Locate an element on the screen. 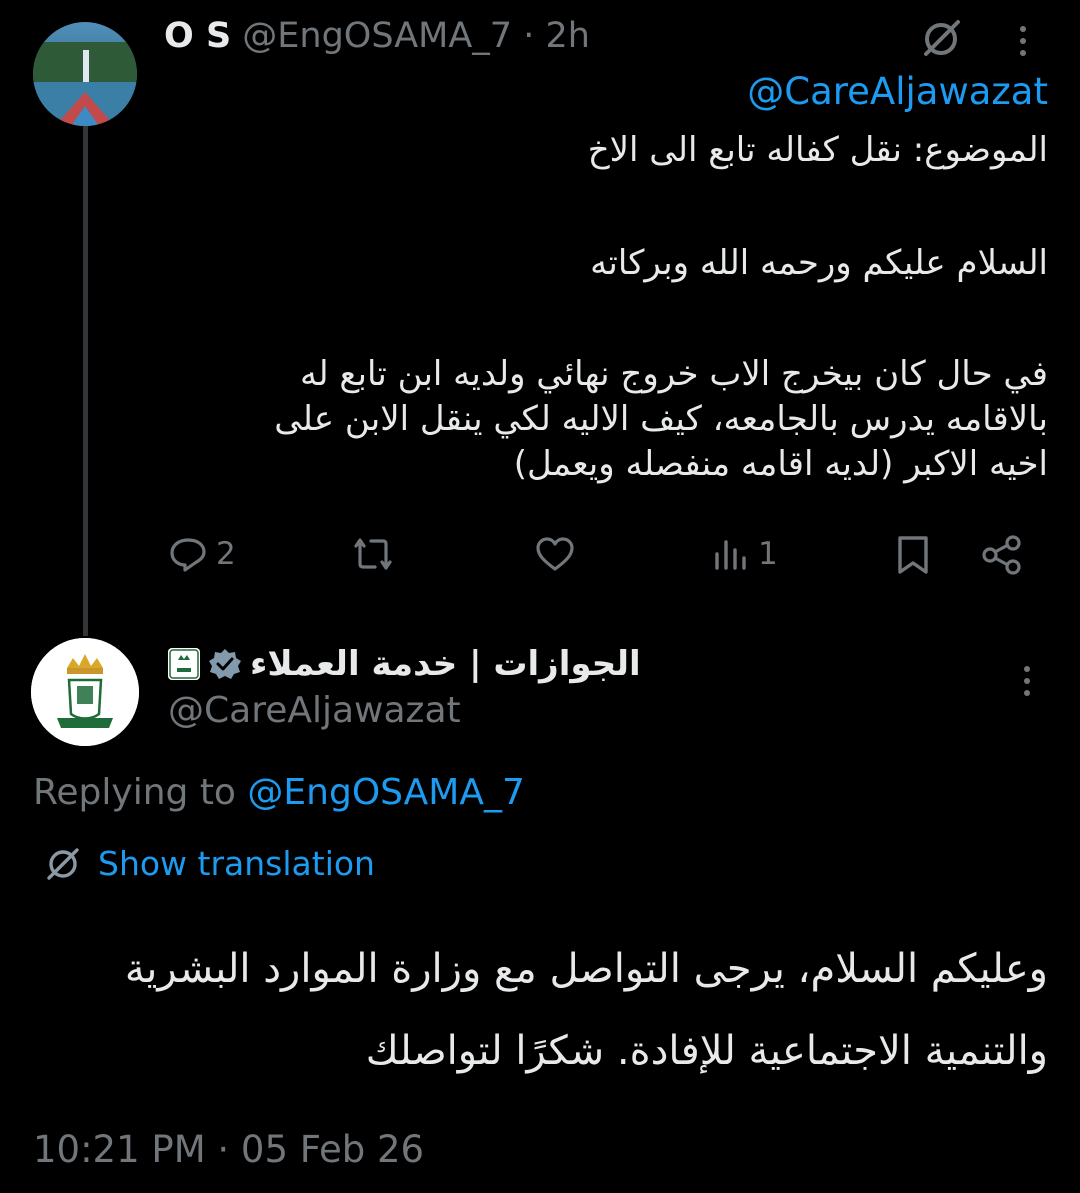 The image size is (1080, 1193). mention-link: @CareAljawazat is located at coordinates (897, 91).